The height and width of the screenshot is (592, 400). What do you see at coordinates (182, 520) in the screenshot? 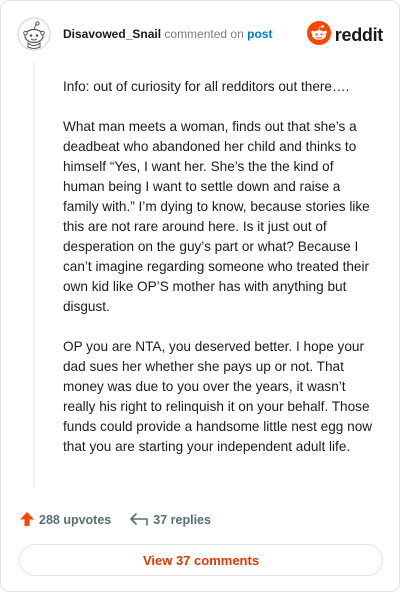
I see `reply-count: 37 replies` at bounding box center [182, 520].